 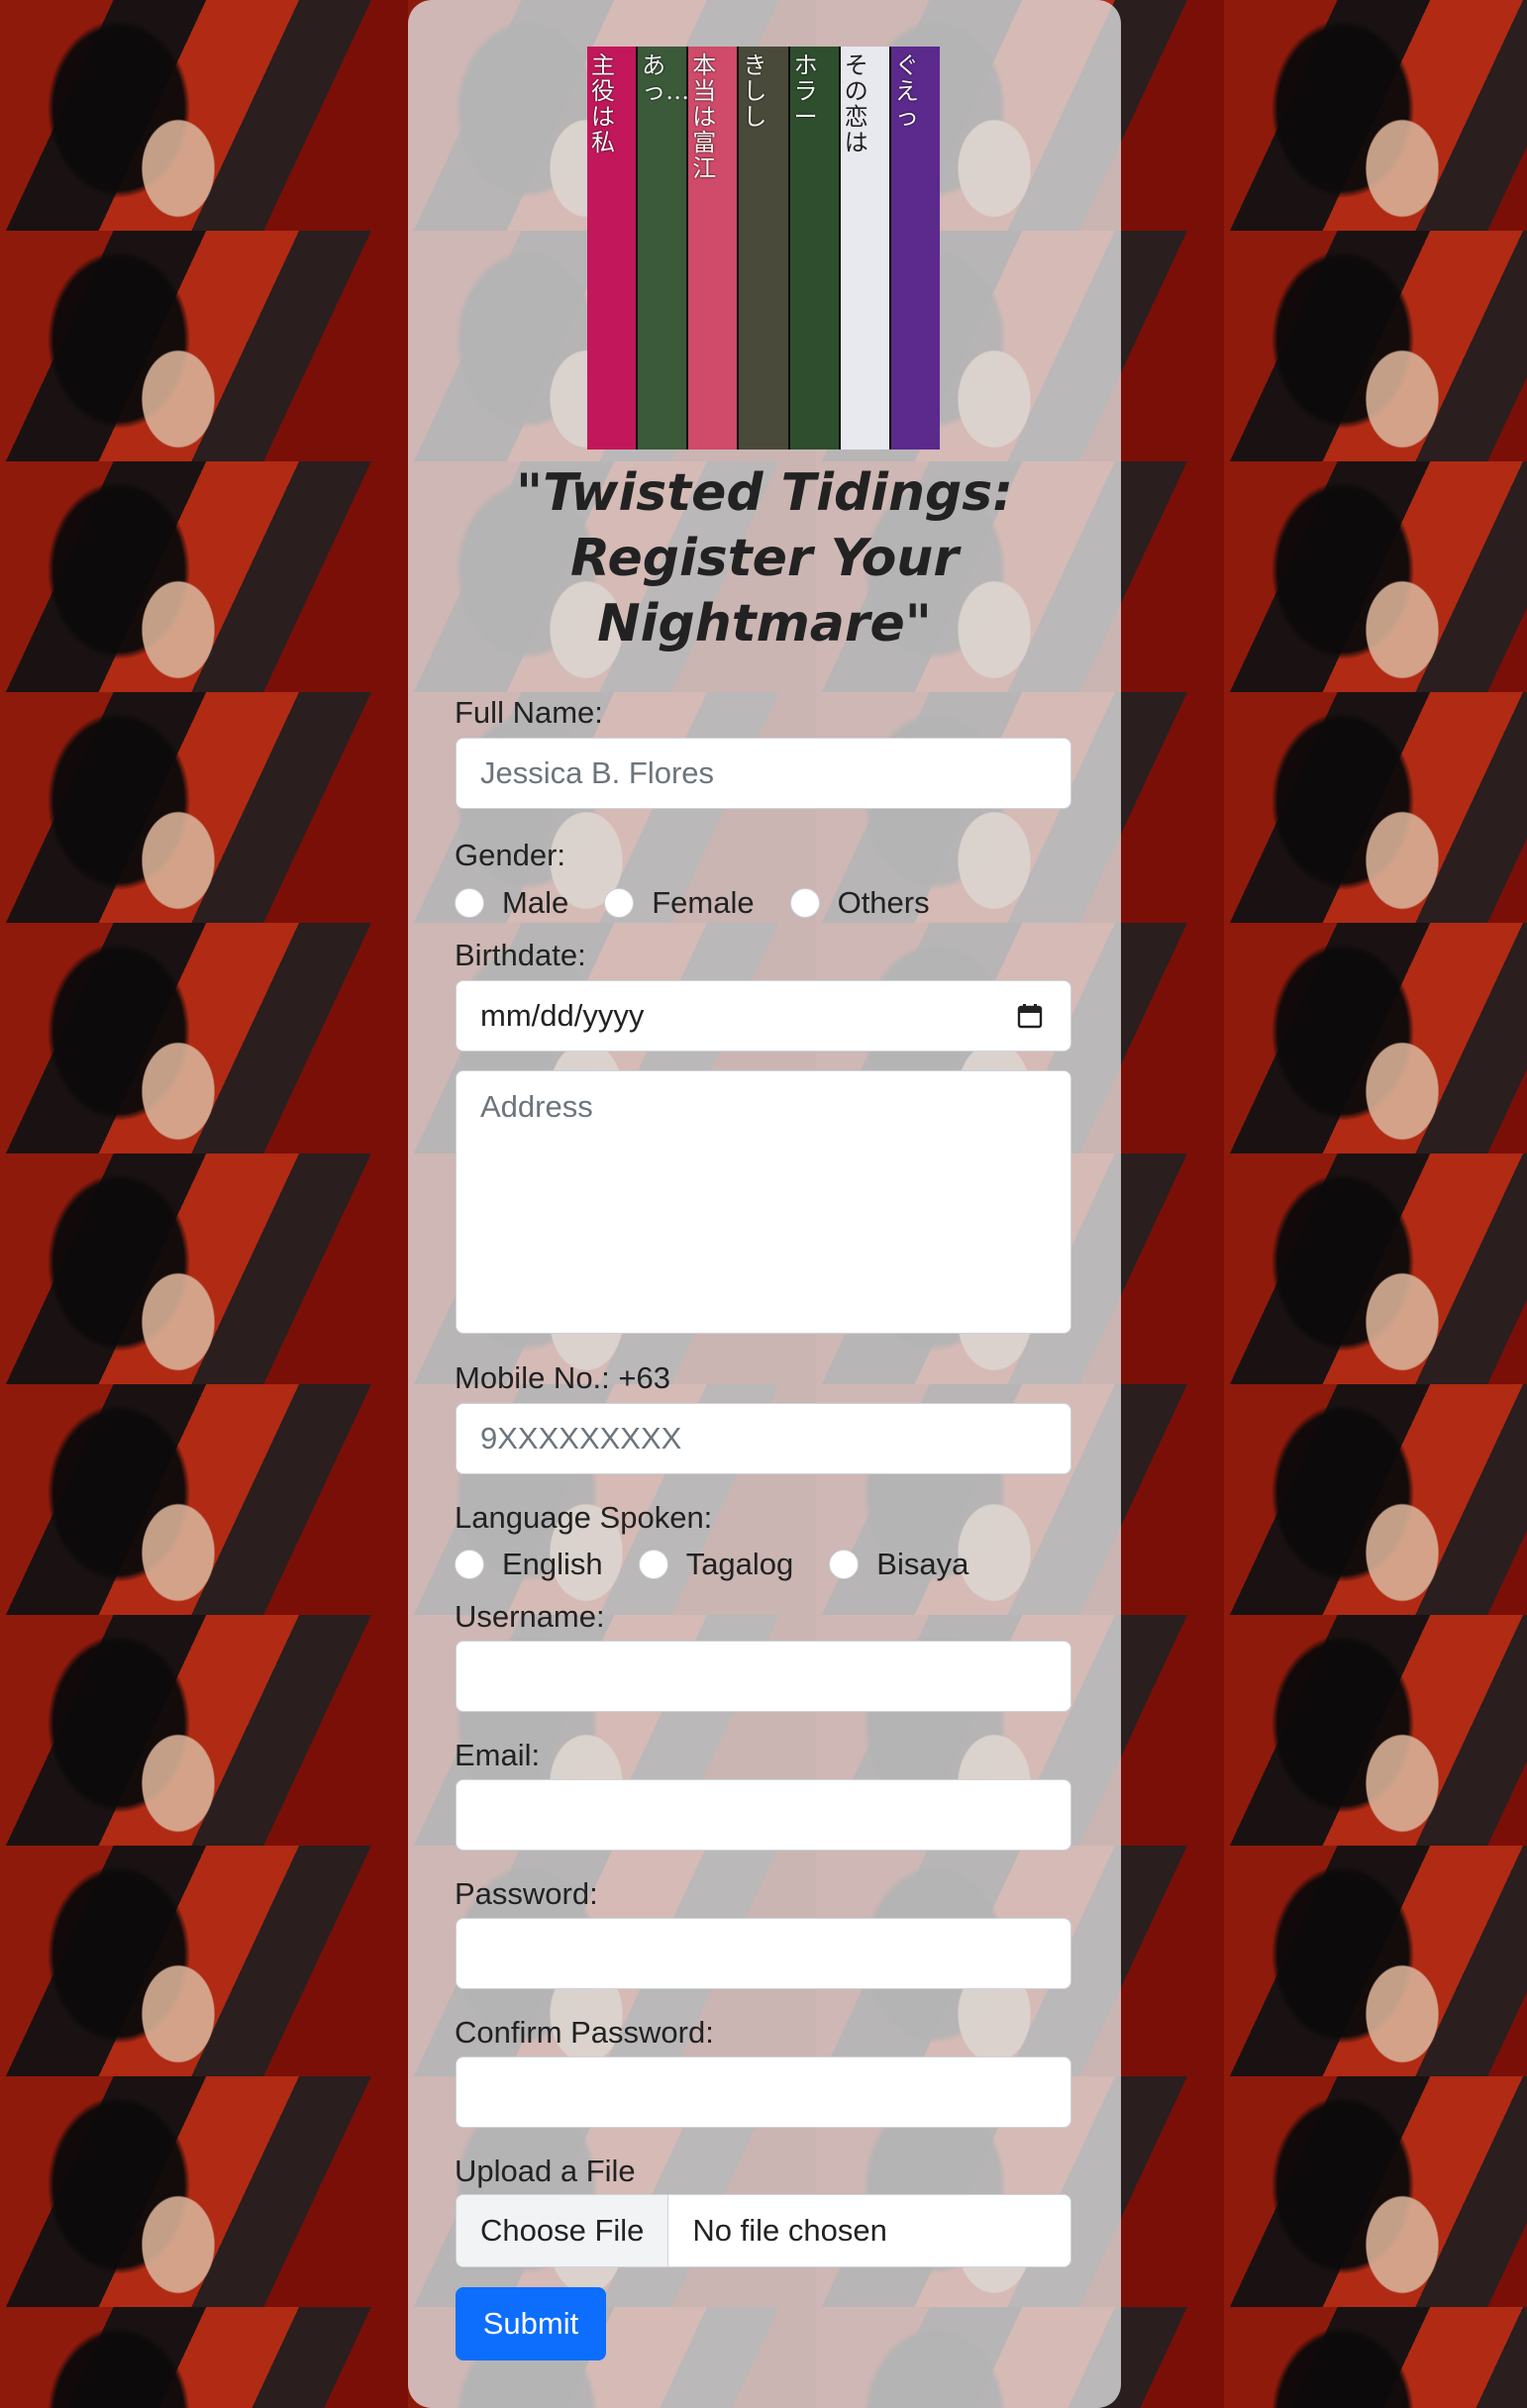 What do you see at coordinates (553, 1564) in the screenshot?
I see `radio-label: English` at bounding box center [553, 1564].